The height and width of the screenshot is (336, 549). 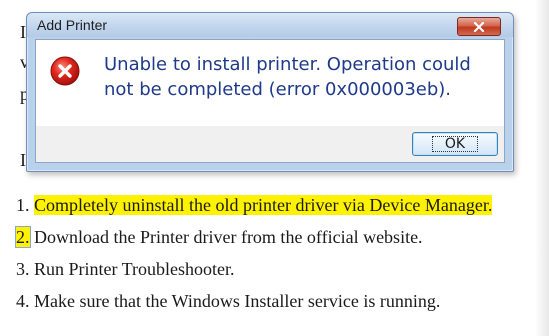 I want to click on close-button, so click(x=479, y=26).